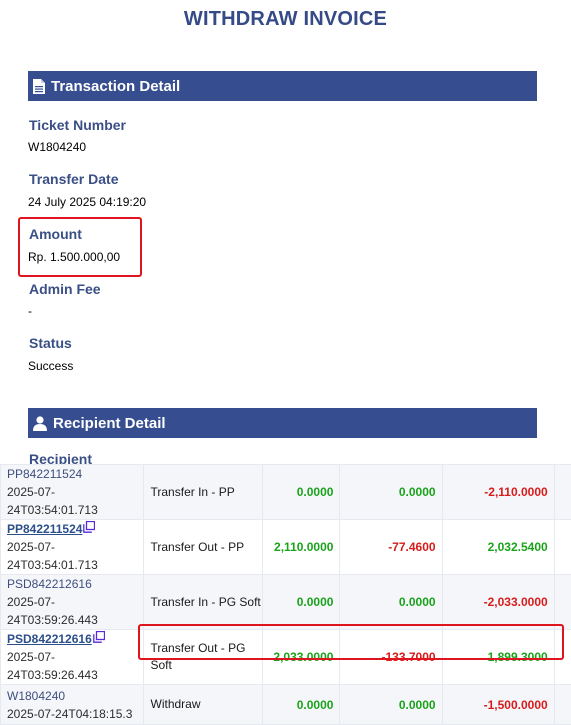 Image resolution: width=571 pixels, height=725 pixels. Describe the element at coordinates (50, 343) in the screenshot. I see `status-label: Status` at that location.